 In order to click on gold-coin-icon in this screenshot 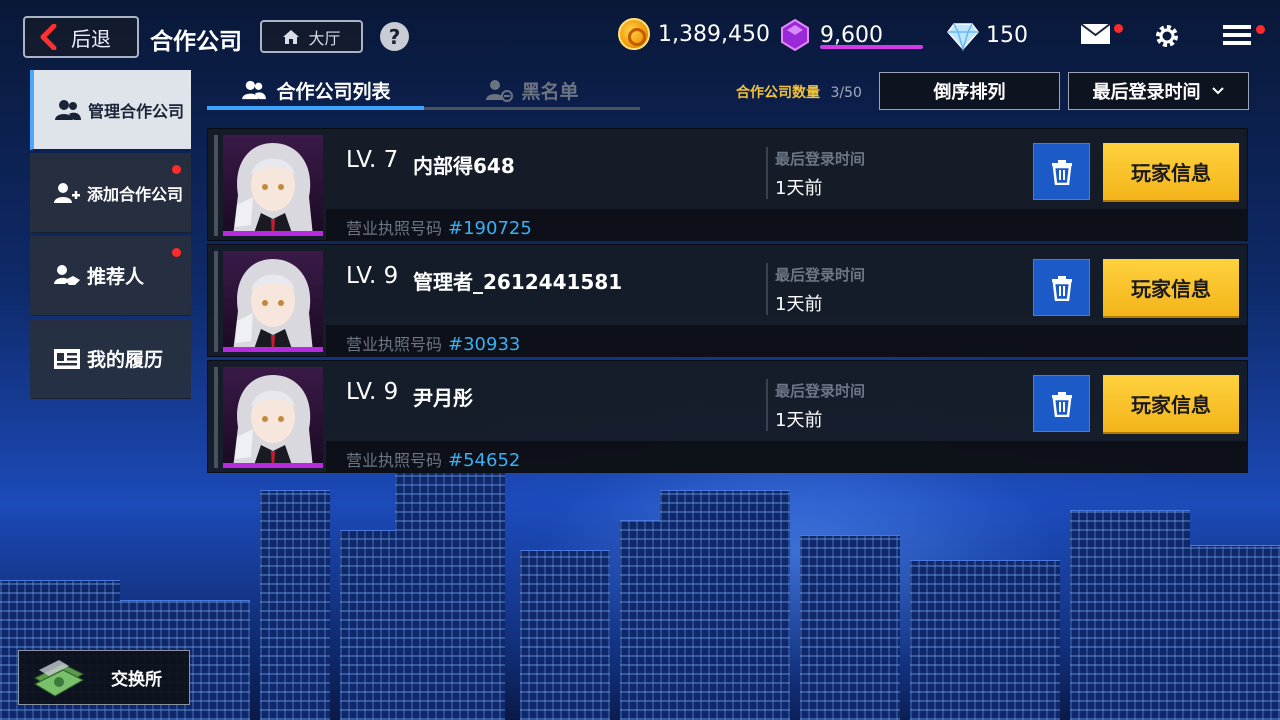, I will do `click(634, 34)`.